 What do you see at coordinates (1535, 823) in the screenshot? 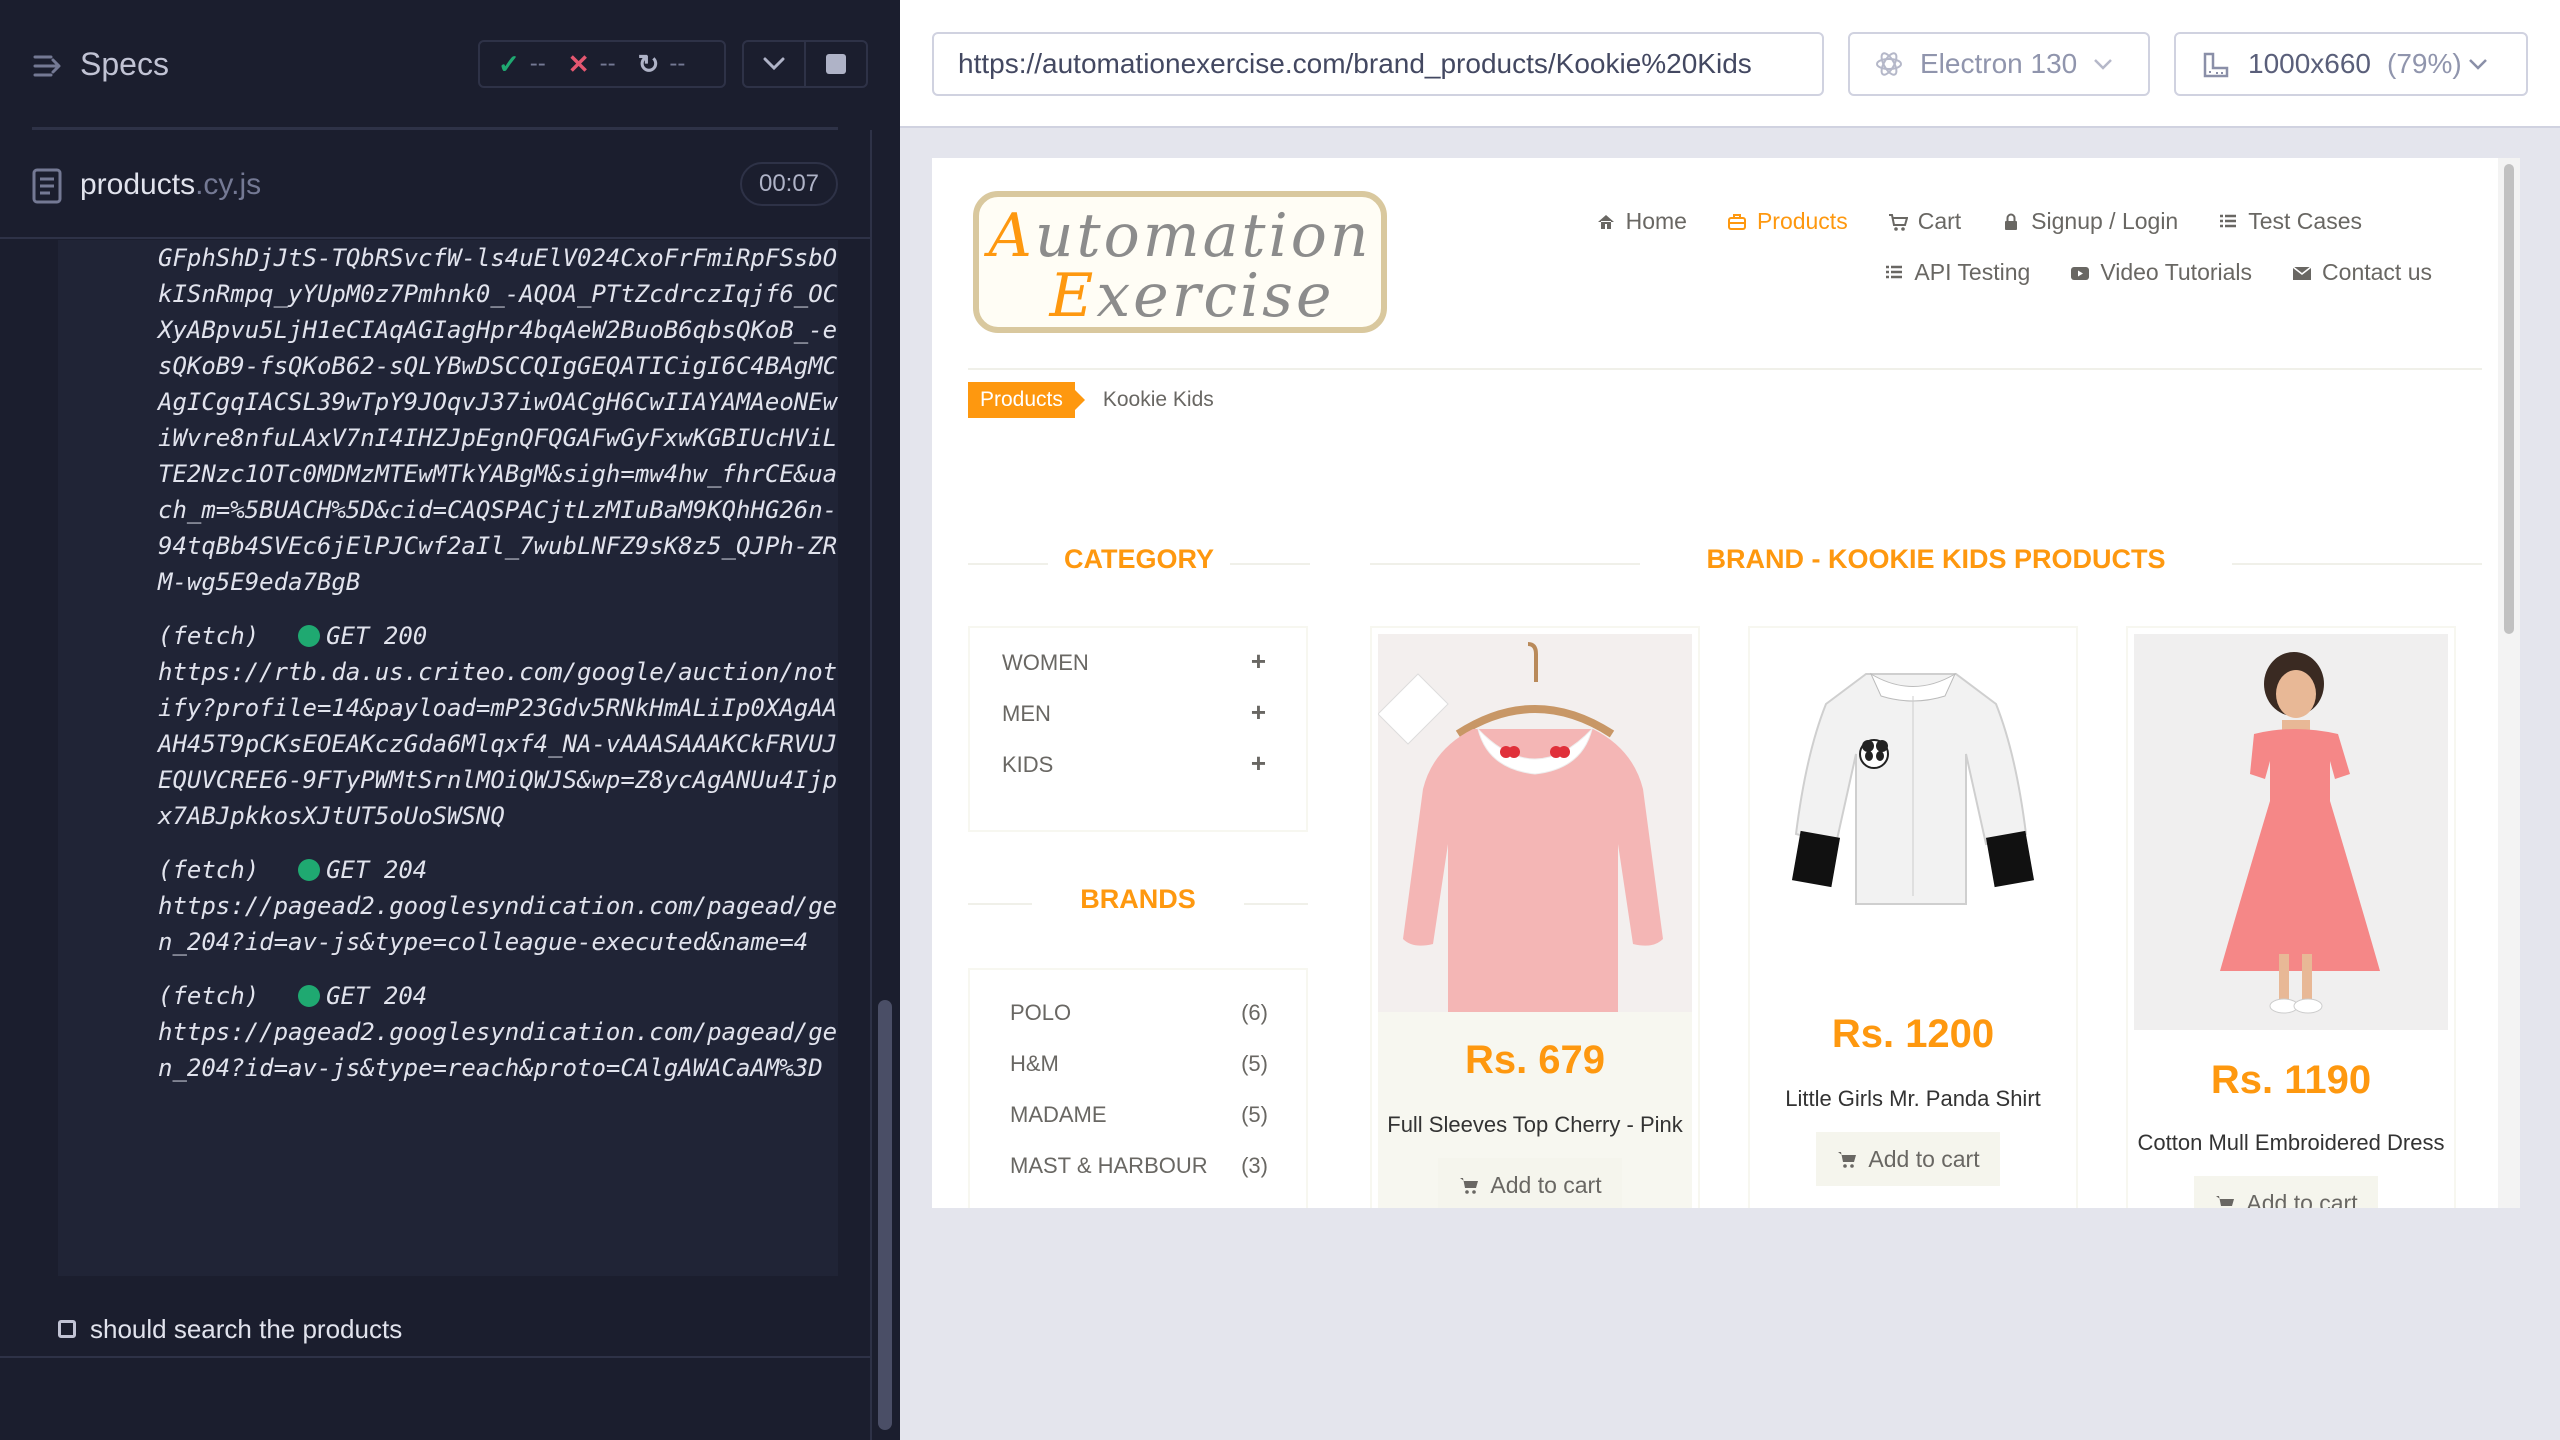
I see `product-image` at bounding box center [1535, 823].